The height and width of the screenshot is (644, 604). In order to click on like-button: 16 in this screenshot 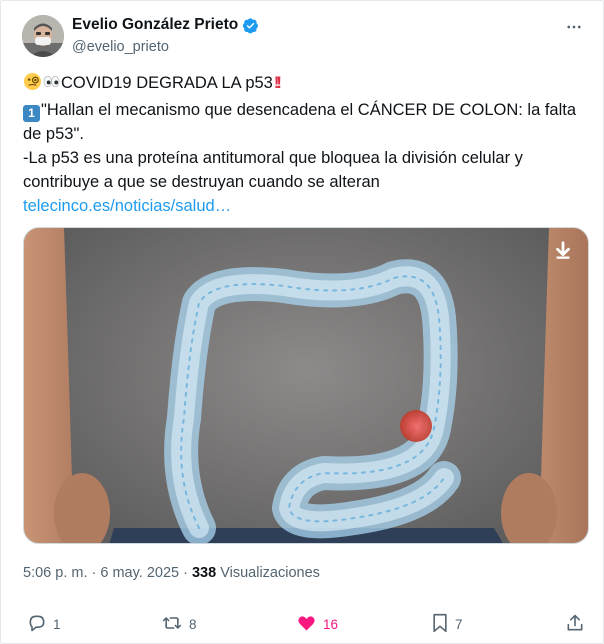, I will do `click(317, 624)`.